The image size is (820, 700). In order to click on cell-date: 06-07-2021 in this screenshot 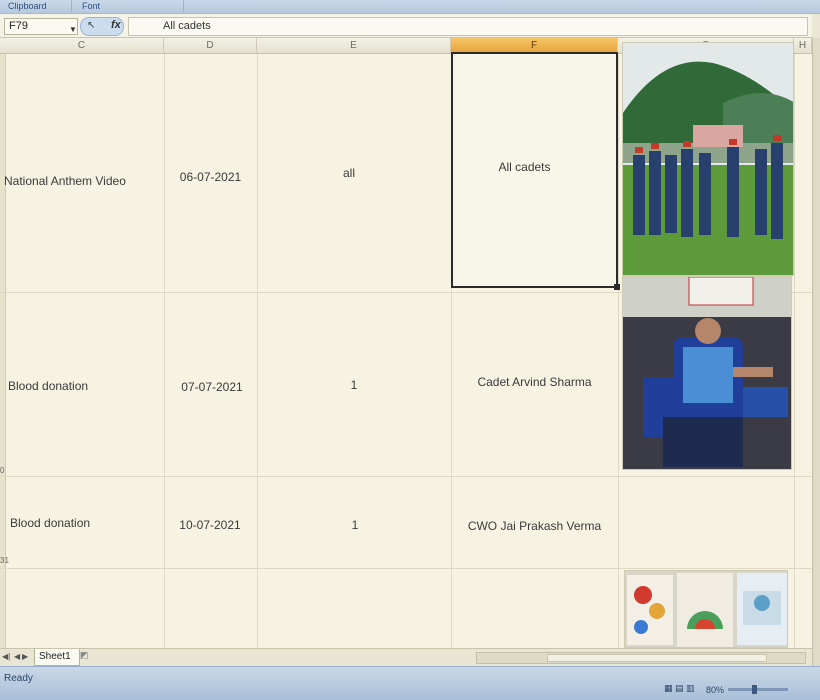, I will do `click(210, 177)`.